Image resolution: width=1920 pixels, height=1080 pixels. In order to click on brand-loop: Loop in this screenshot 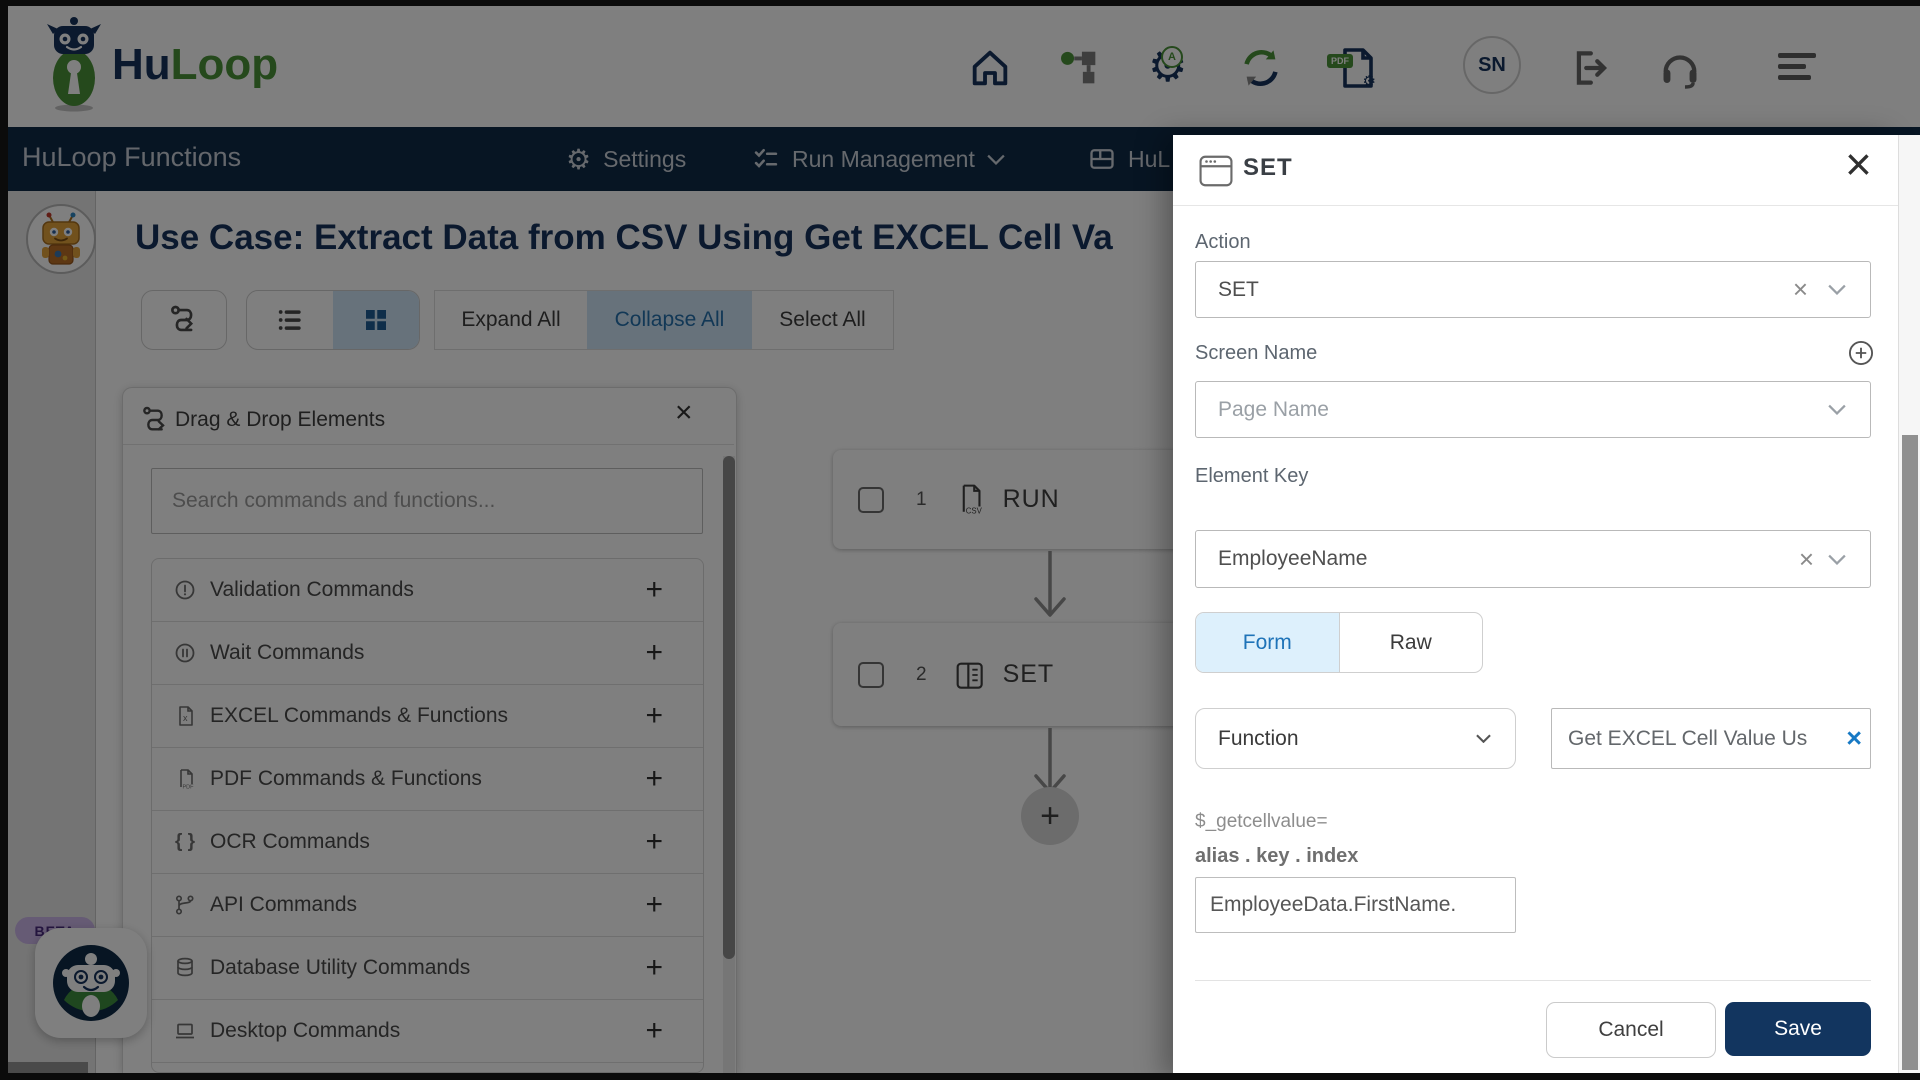, I will do `click(224, 64)`.